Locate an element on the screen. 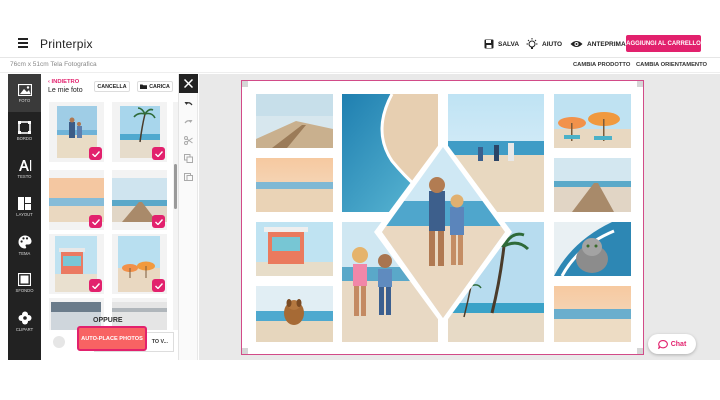 The height and width of the screenshot is (400, 720). or-divider-label: OPPURE is located at coordinates (108, 320).